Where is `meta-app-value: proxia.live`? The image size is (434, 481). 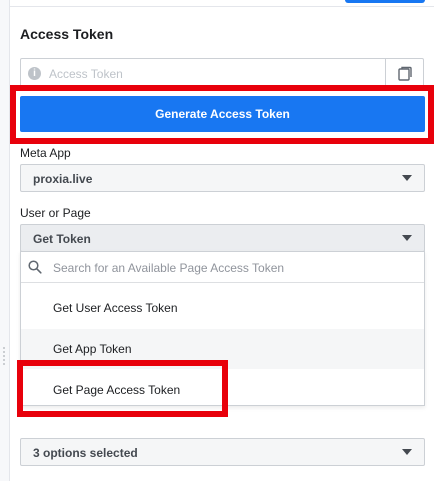 meta-app-value: proxia.live is located at coordinates (63, 179).